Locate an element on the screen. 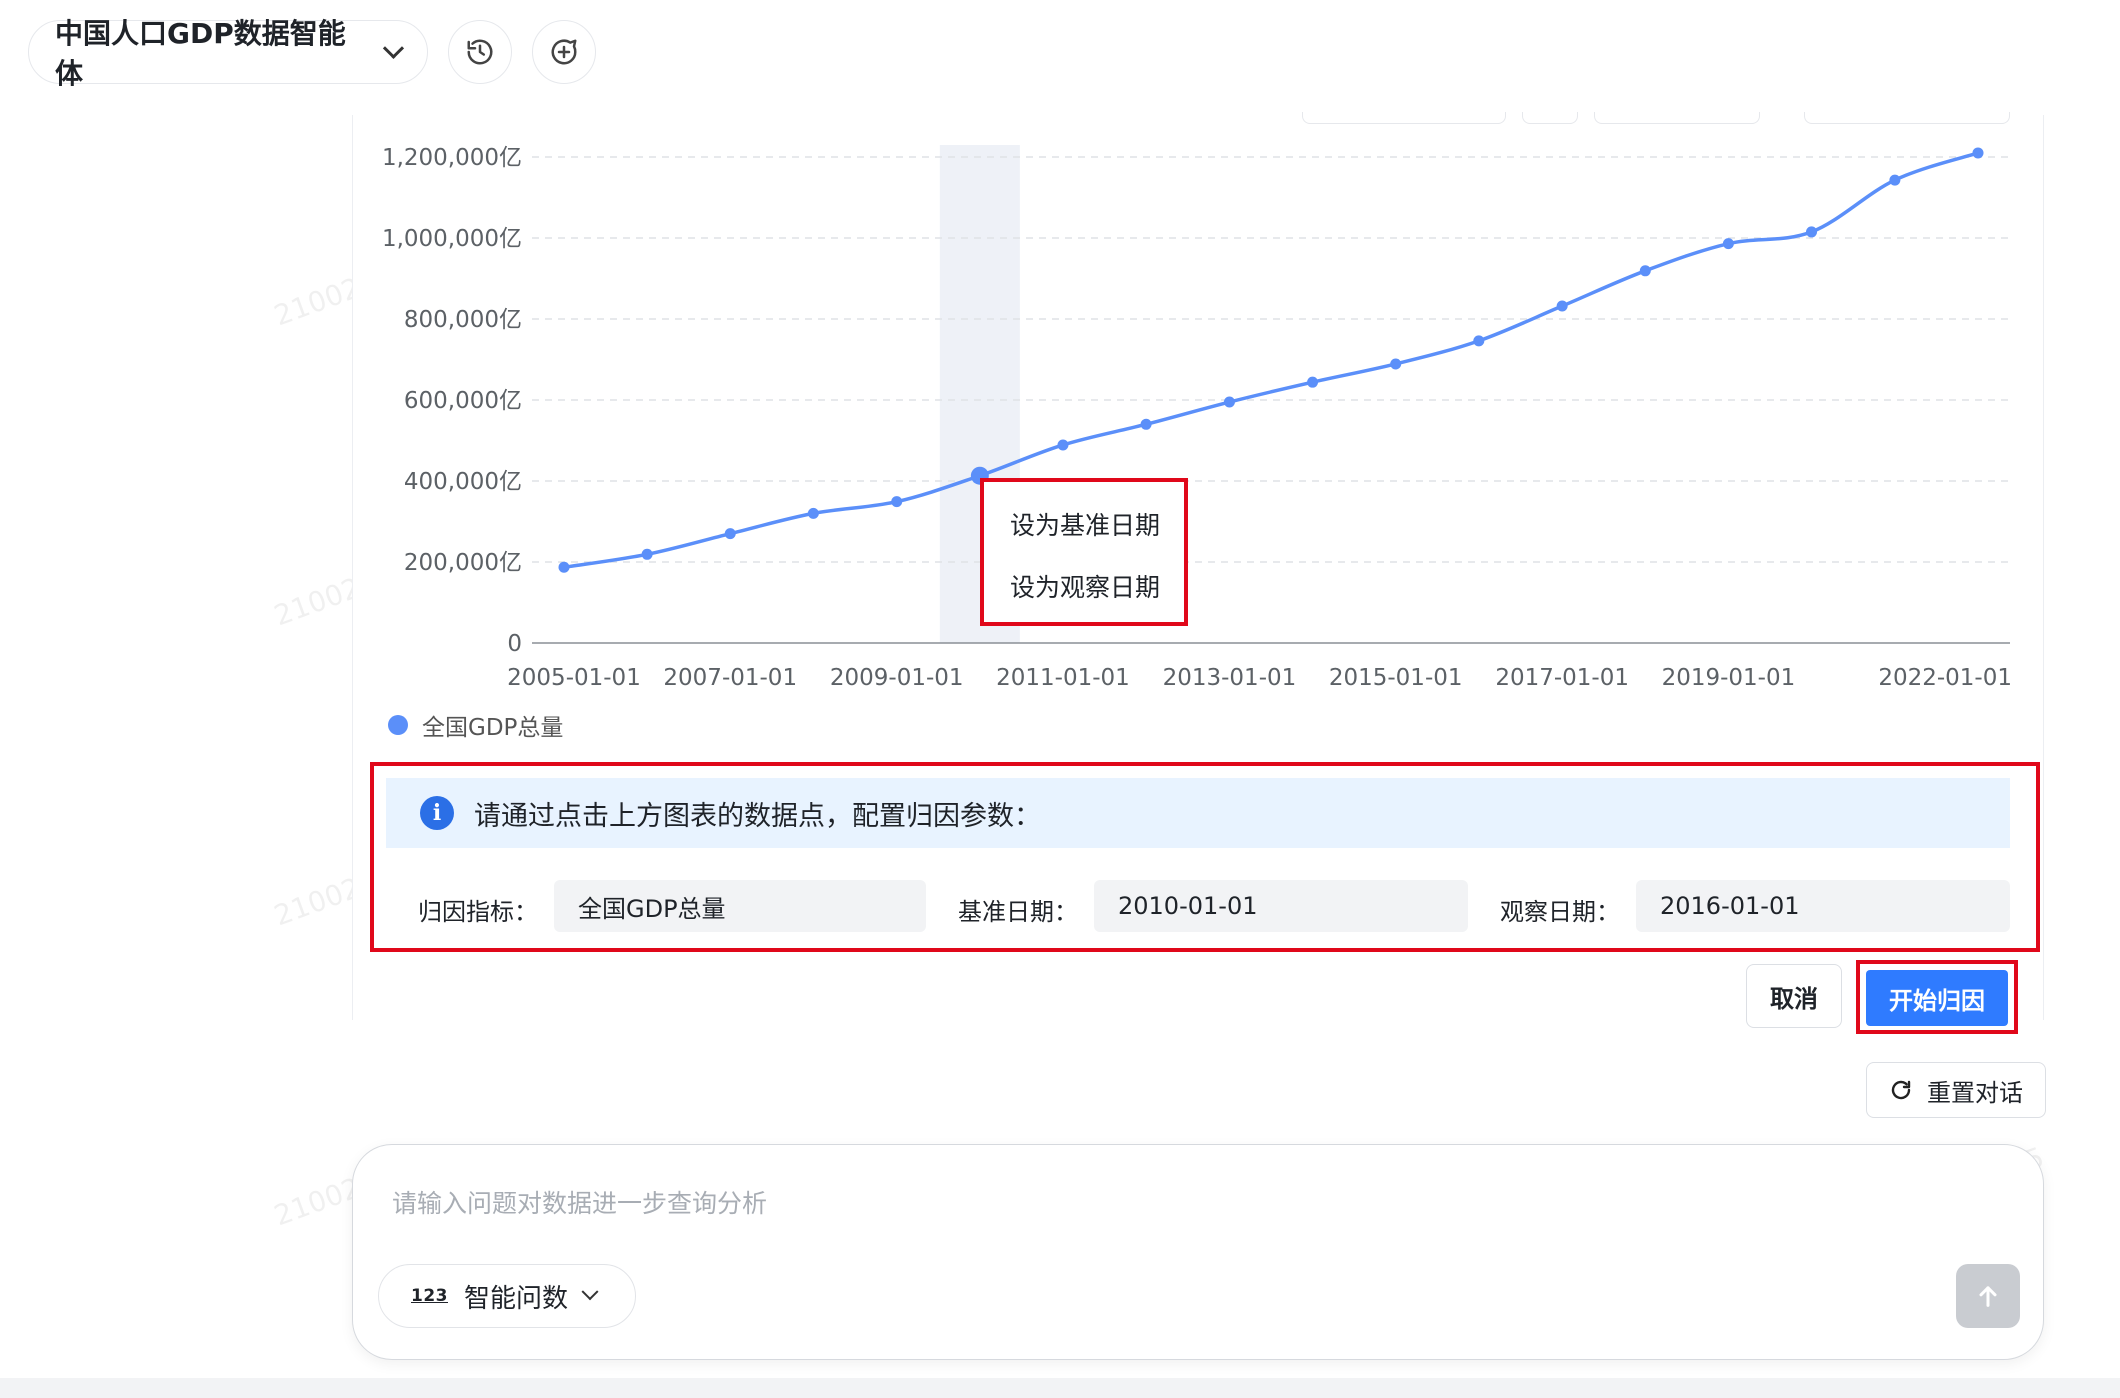  info-icon: i is located at coordinates (437, 813).